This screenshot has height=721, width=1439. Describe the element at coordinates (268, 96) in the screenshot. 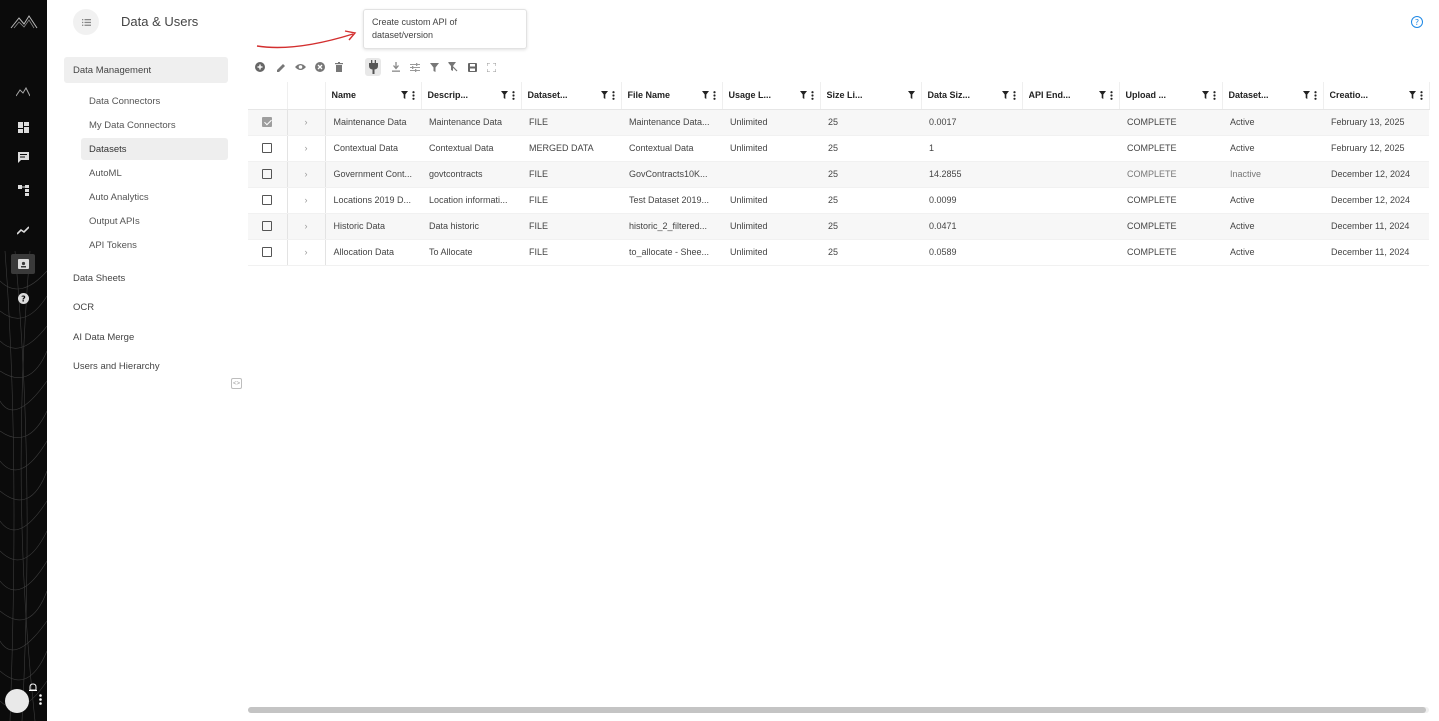

I see `select-all-header` at that location.